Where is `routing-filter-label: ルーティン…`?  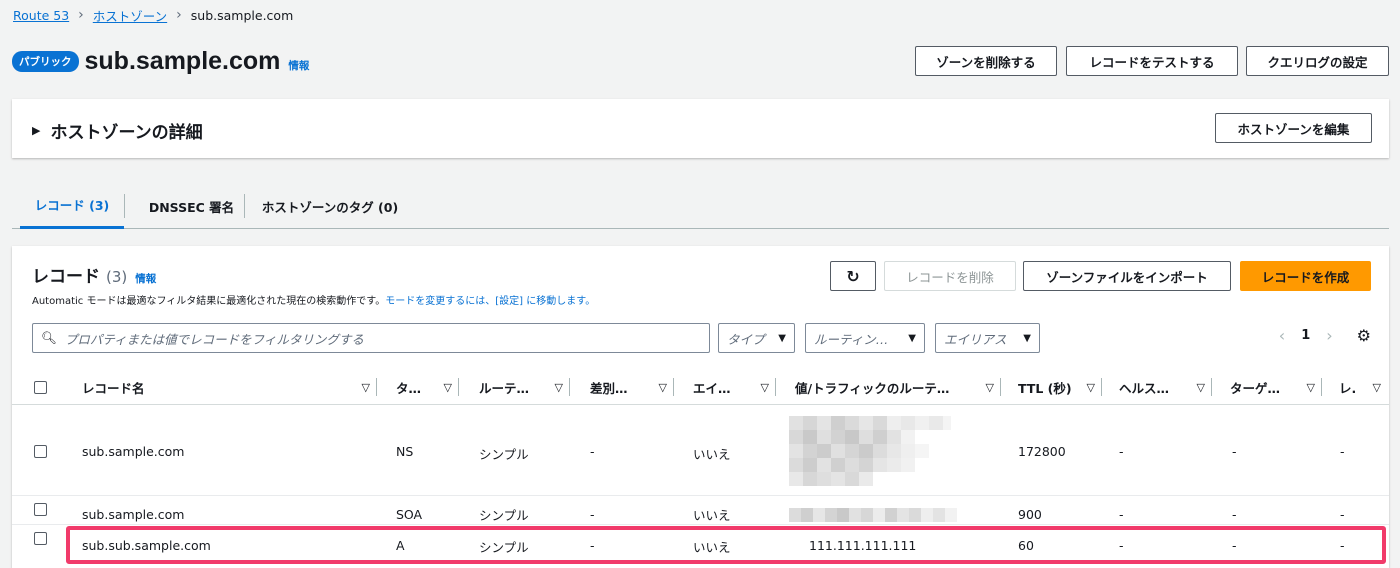 routing-filter-label: ルーティン… is located at coordinates (851, 339).